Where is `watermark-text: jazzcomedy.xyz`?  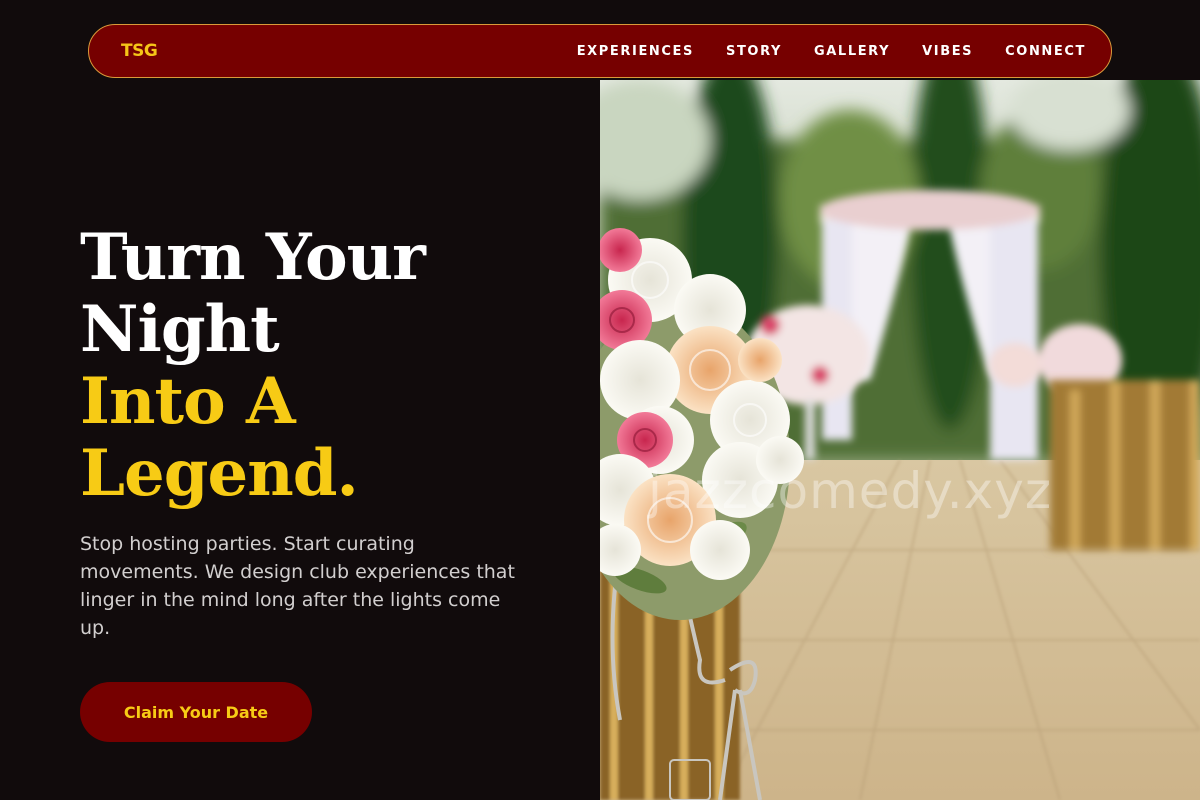 watermark-text: jazzcomedy.xyz is located at coordinates (850, 491).